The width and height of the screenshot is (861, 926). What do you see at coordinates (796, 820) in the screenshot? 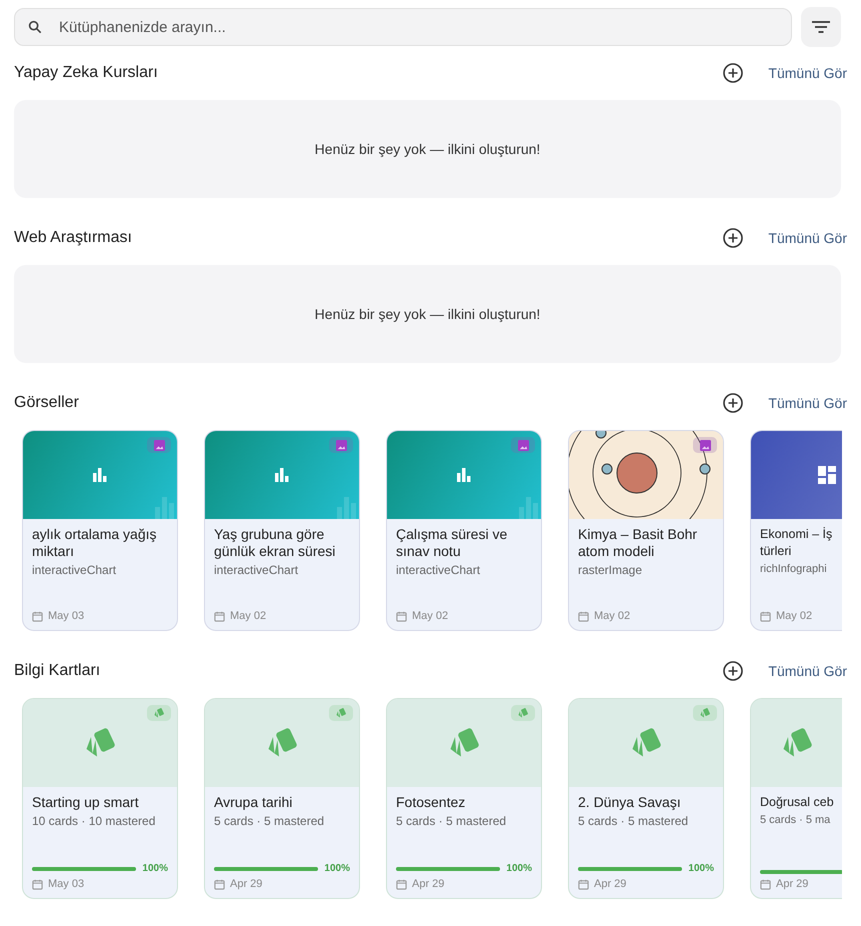
I see `card-subtitle: 5 cards · 5 ma` at bounding box center [796, 820].